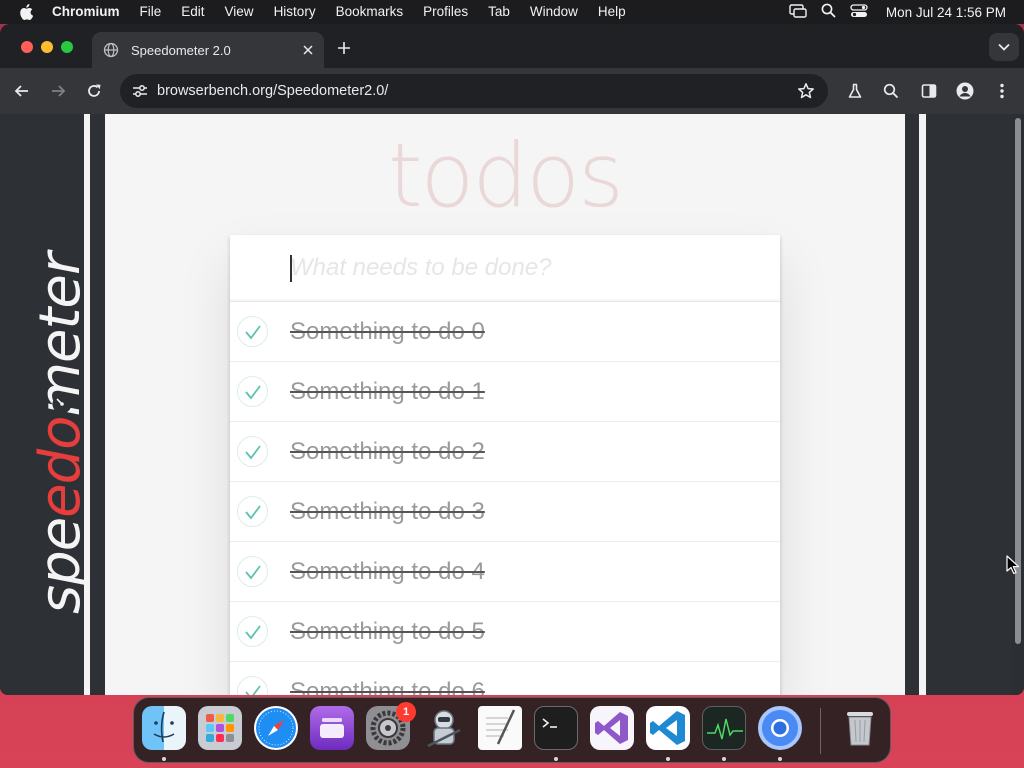  What do you see at coordinates (91, 12) in the screenshot?
I see `menu-app-name: Chromium` at bounding box center [91, 12].